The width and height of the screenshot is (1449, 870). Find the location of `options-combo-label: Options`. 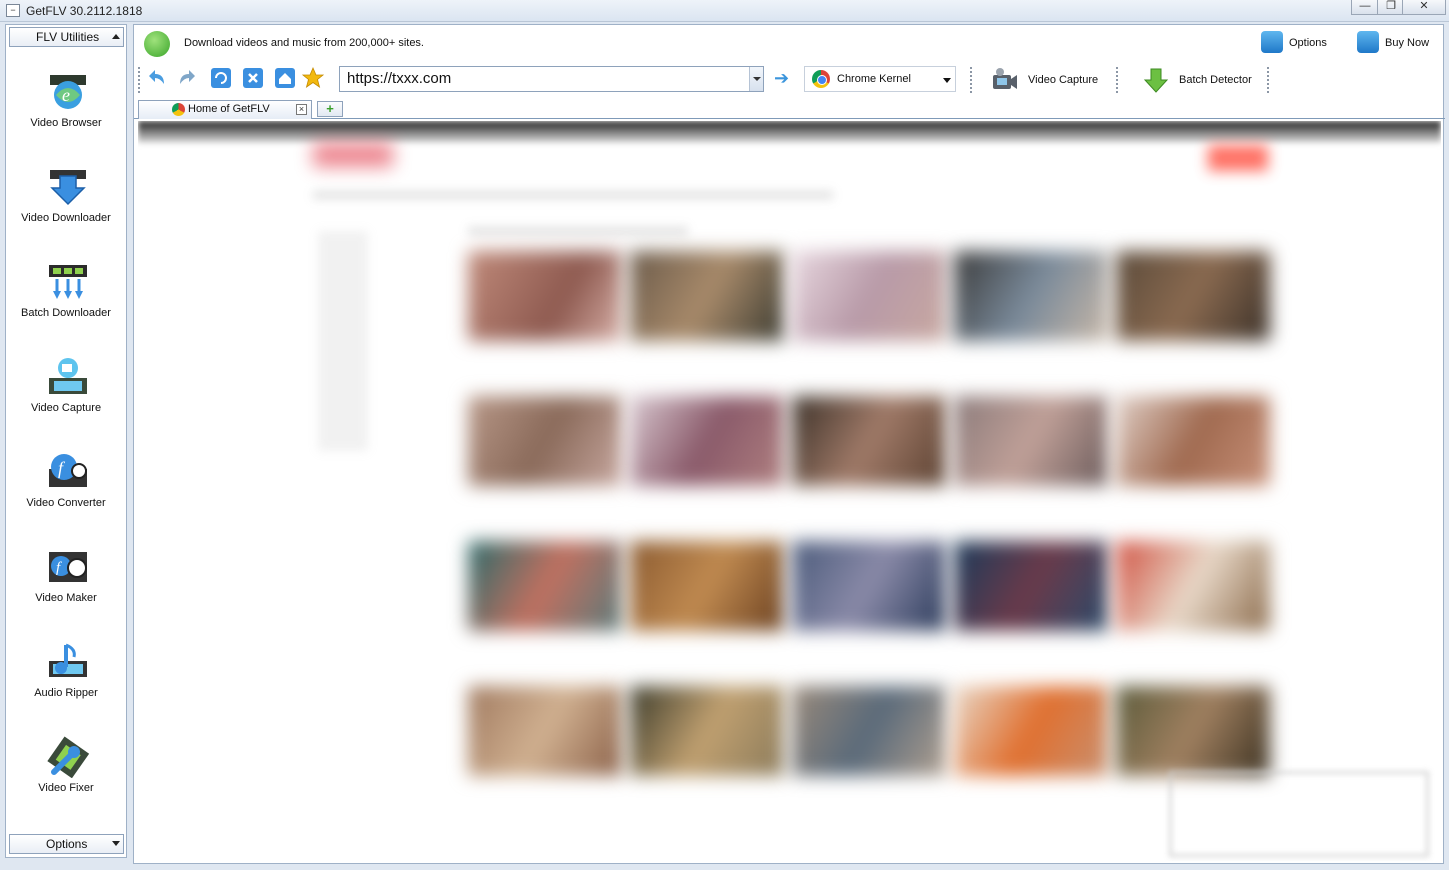

options-combo-label: Options is located at coordinates (67, 844).